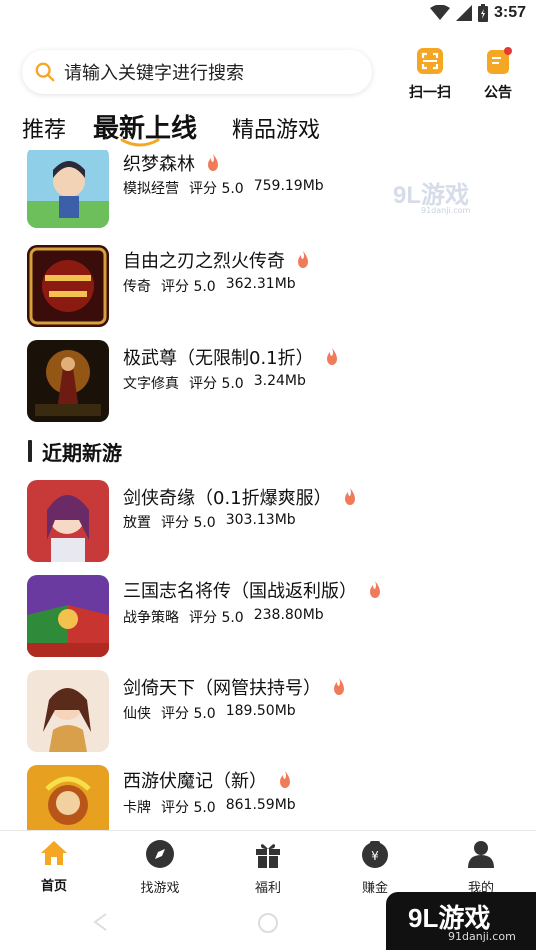 This screenshot has height=950, width=536. Describe the element at coordinates (100, 922) in the screenshot. I see `back-icon` at that location.